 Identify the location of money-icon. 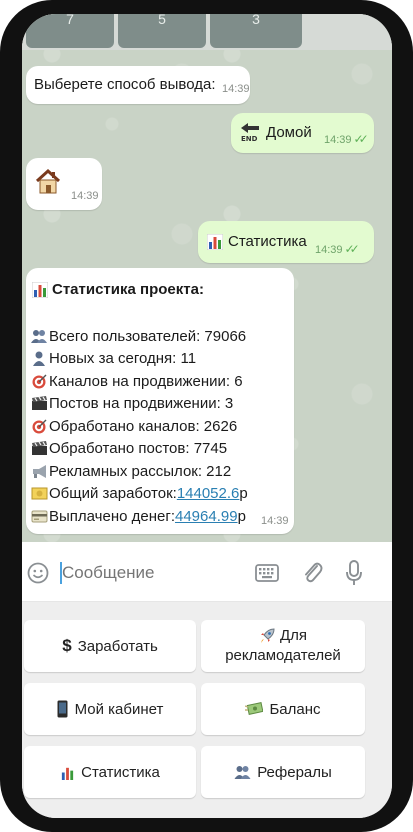
(39, 493).